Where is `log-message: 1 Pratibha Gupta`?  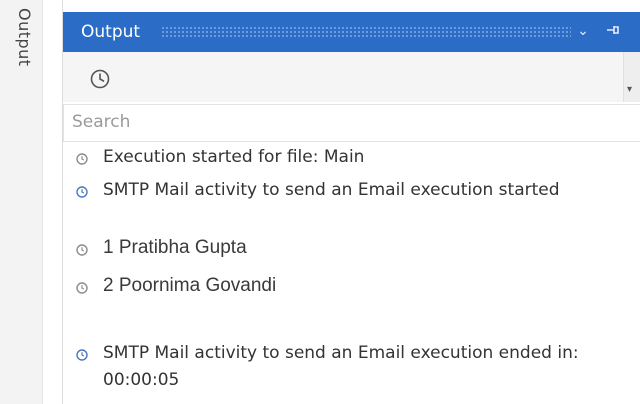
log-message: 1 Pratibha Gupta is located at coordinates (175, 247).